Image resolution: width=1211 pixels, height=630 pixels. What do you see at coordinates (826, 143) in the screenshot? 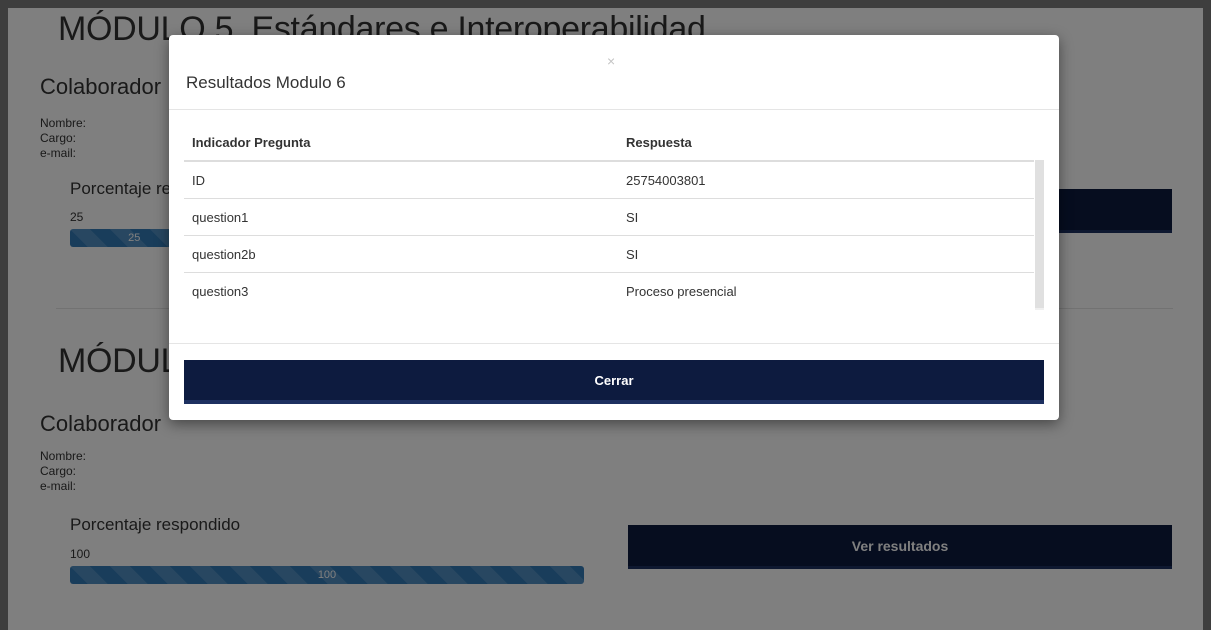
I see `column-header-response: Respuesta` at bounding box center [826, 143].